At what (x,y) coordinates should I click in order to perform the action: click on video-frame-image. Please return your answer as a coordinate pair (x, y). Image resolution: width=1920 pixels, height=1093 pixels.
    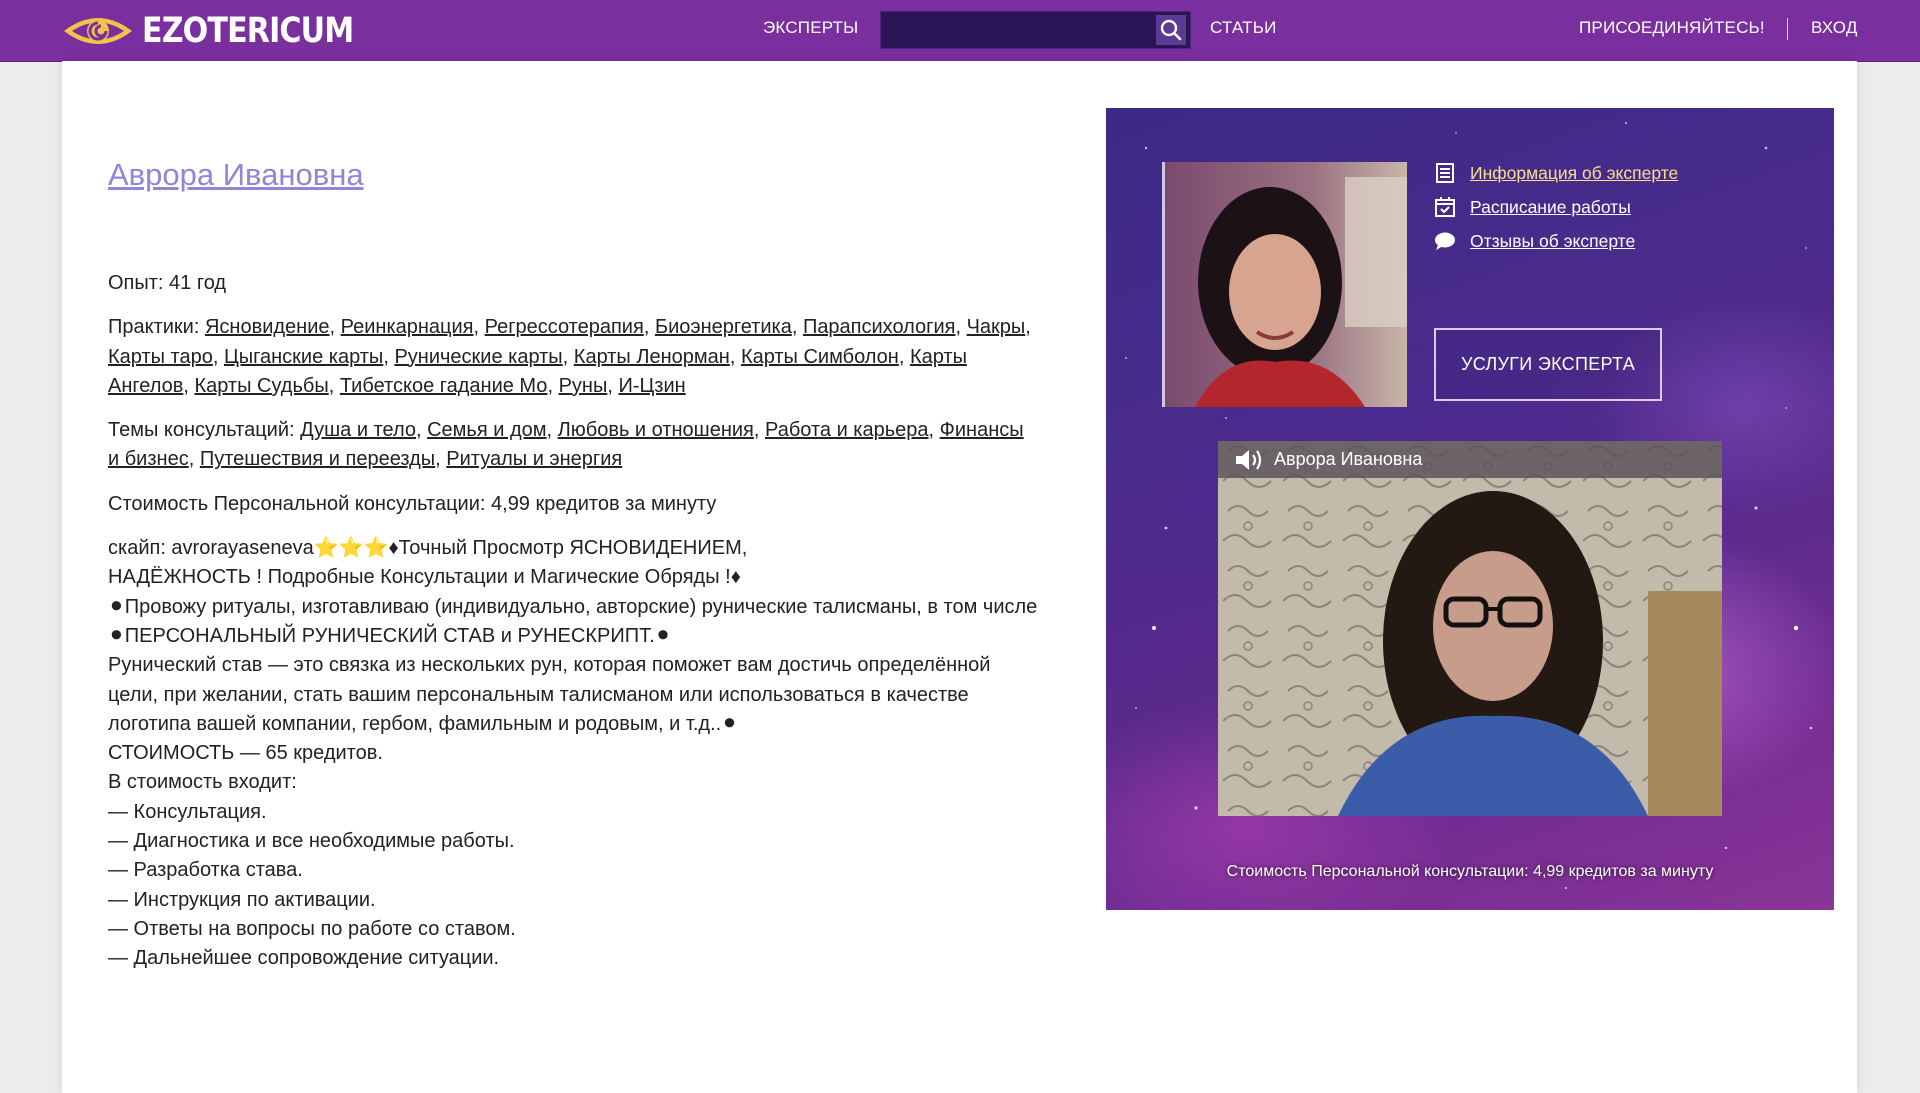
    Looking at the image, I should click on (1470, 628).